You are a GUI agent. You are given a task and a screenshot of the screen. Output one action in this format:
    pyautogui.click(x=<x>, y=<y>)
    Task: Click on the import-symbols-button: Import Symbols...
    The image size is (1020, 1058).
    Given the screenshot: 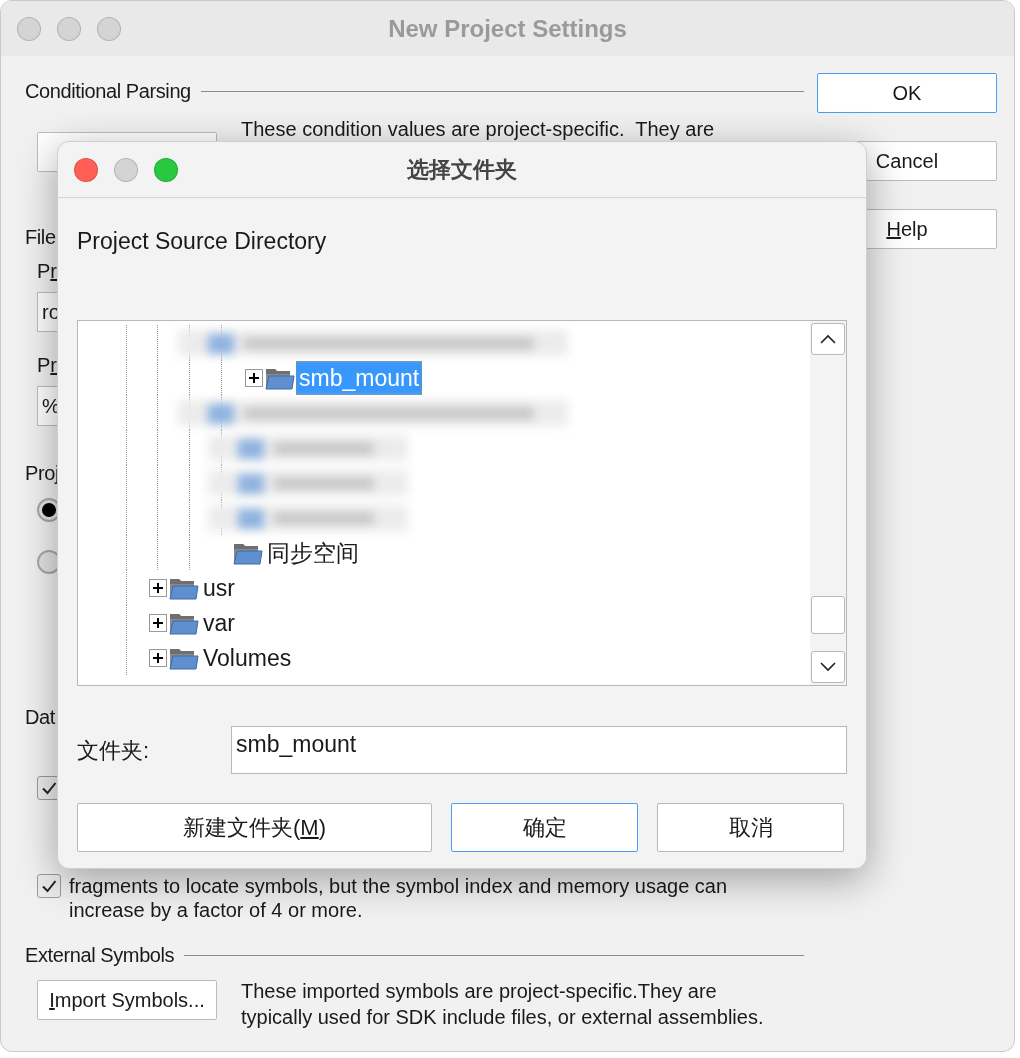 What is the action you would take?
    pyautogui.click(x=127, y=1000)
    